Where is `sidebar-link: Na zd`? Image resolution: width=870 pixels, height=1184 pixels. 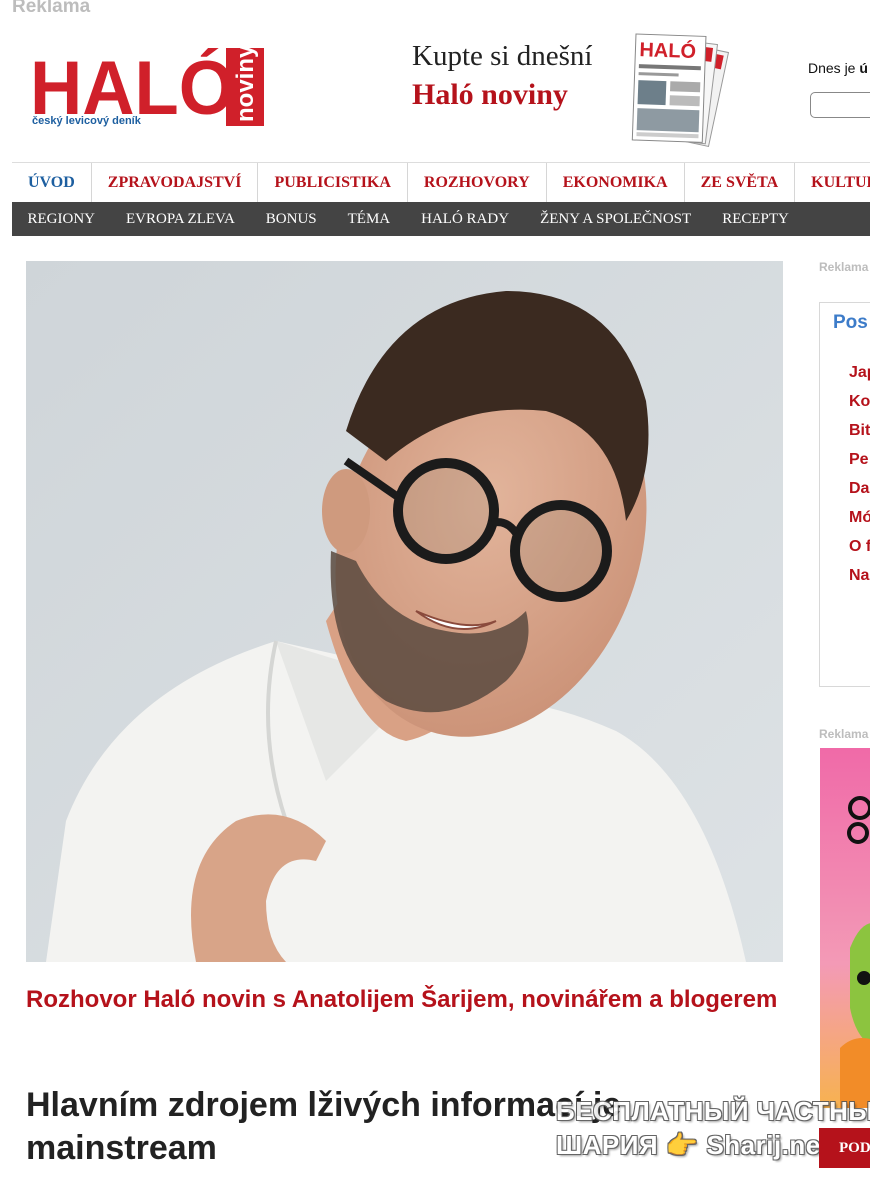
sidebar-link: Na zd is located at coordinates (859, 576).